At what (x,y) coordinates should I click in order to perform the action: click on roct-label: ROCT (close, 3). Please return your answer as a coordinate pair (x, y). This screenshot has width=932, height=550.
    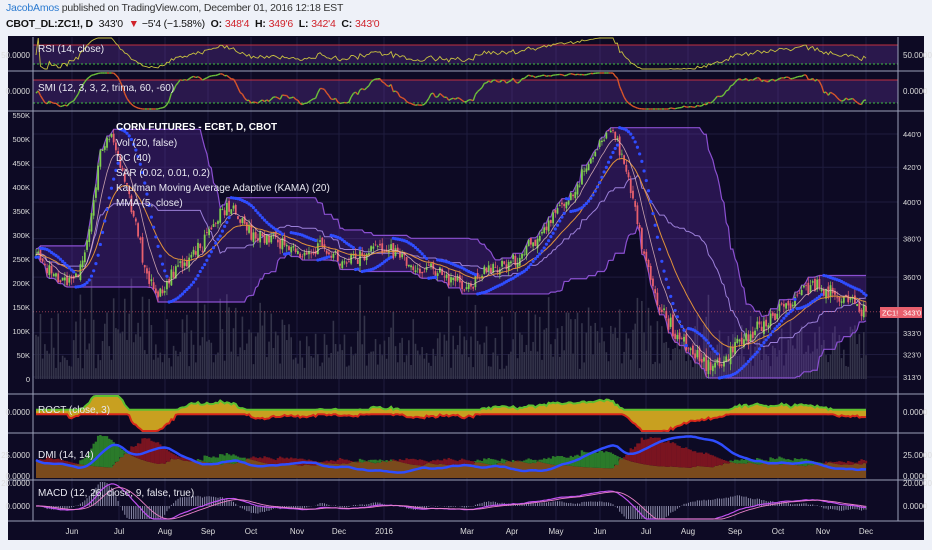
    Looking at the image, I should click on (74, 410).